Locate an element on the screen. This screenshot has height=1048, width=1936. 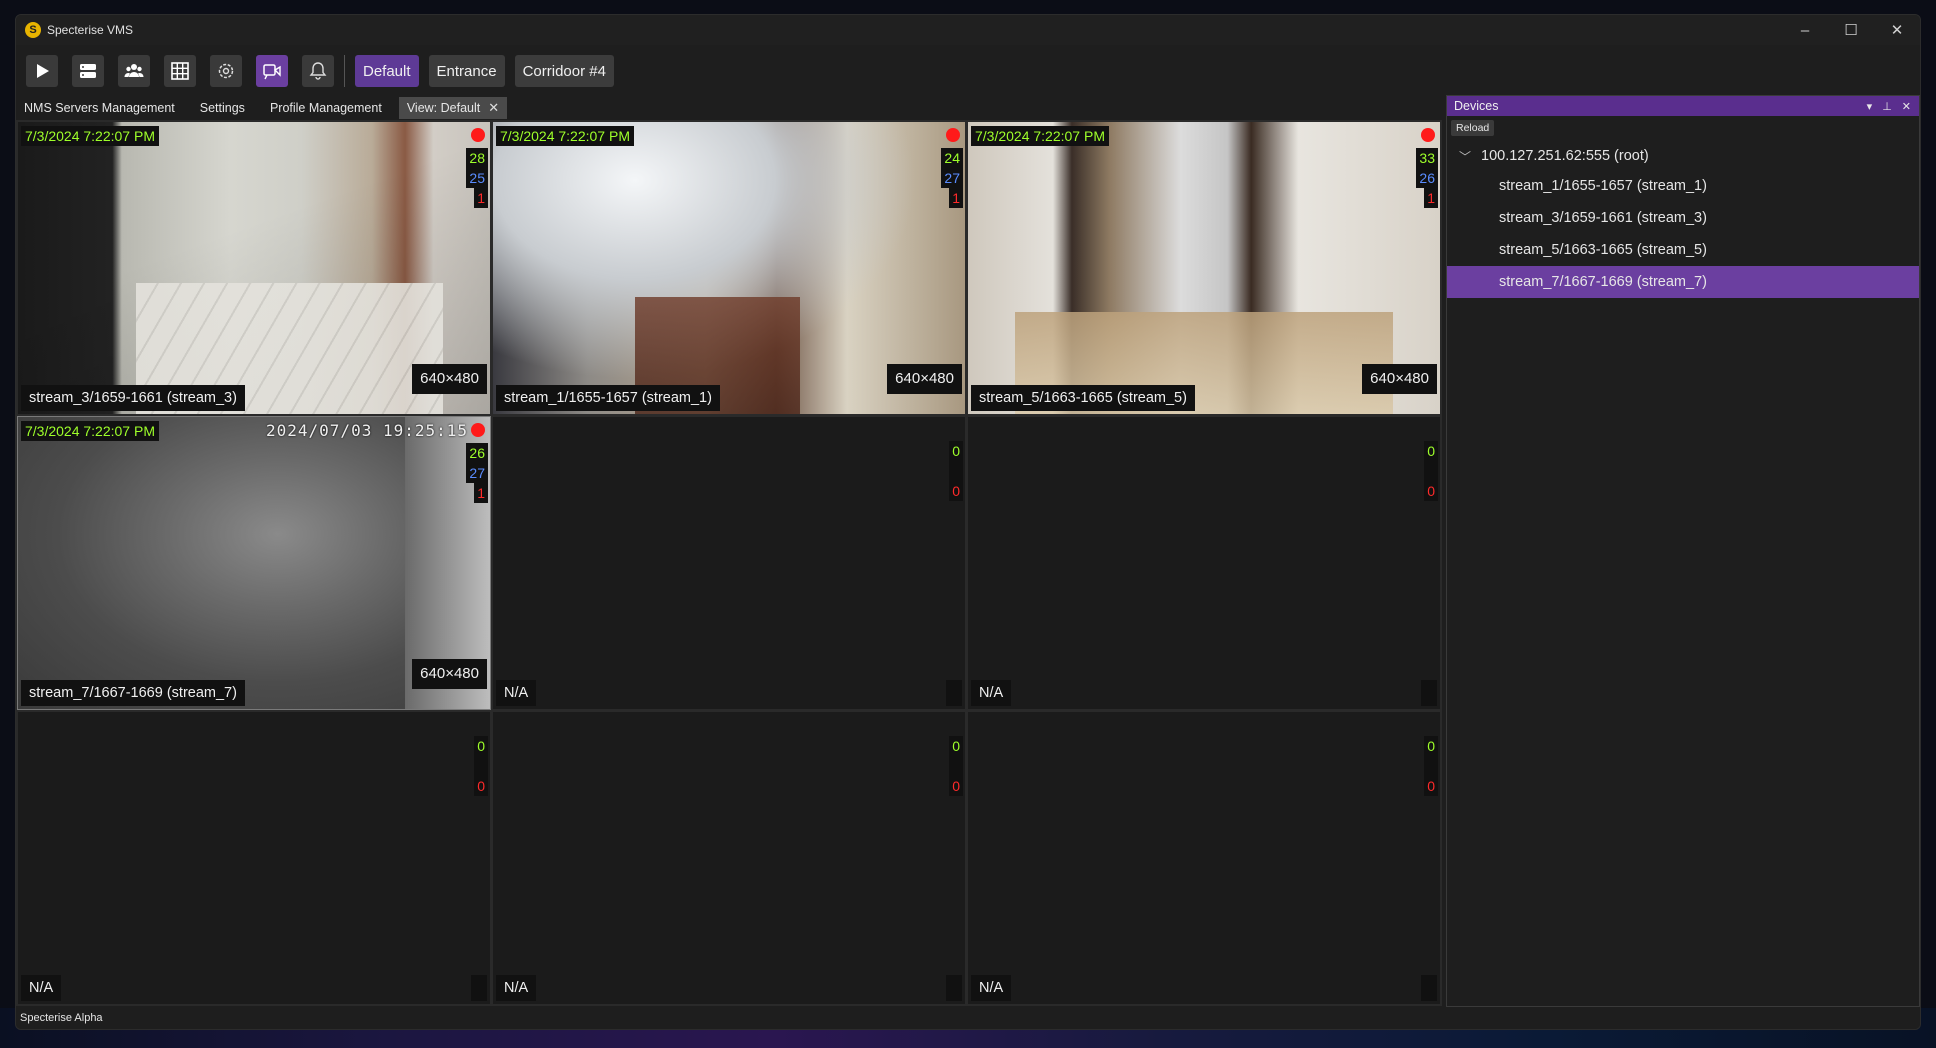
server-icon is located at coordinates (88, 71).